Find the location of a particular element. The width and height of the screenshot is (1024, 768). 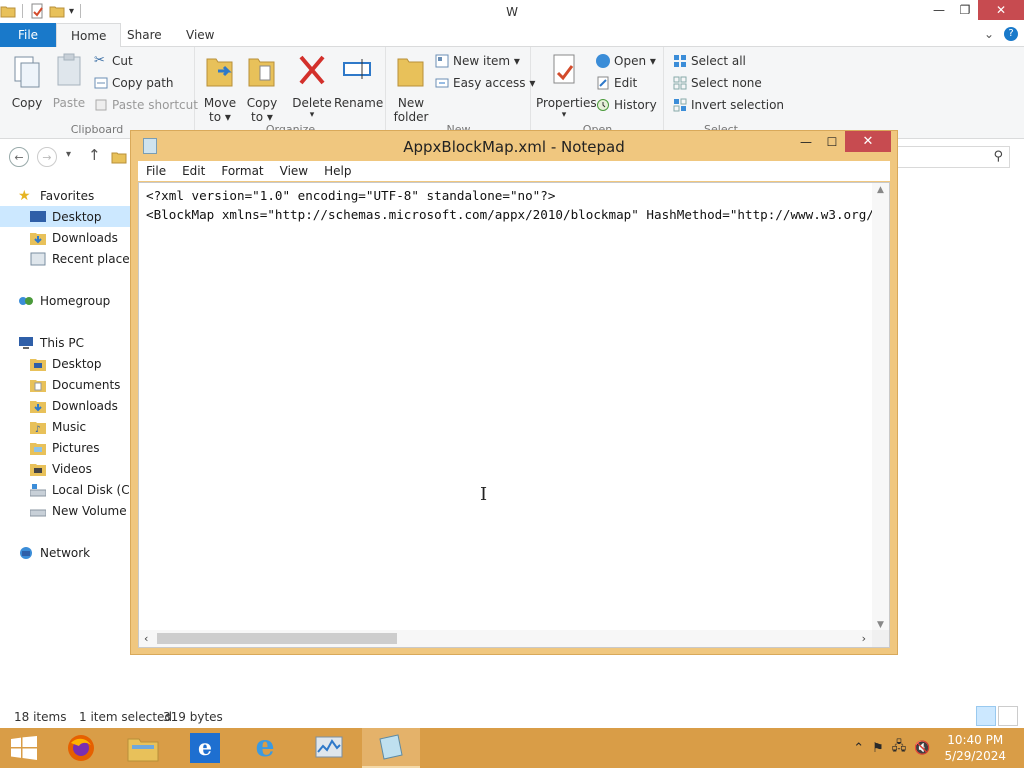

history-button: History is located at coordinates (626, 105).